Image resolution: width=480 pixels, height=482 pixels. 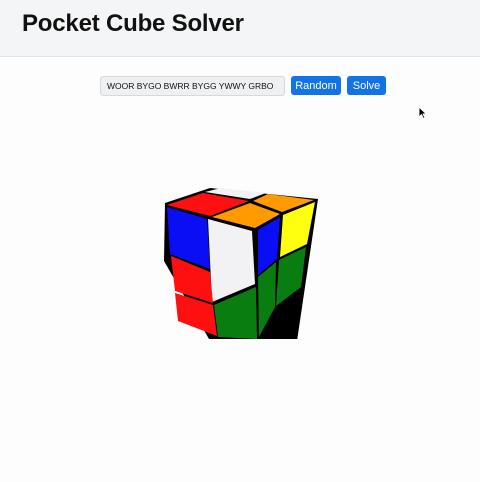 I want to click on app-header: Pocket Cube Solver, so click(x=240, y=28).